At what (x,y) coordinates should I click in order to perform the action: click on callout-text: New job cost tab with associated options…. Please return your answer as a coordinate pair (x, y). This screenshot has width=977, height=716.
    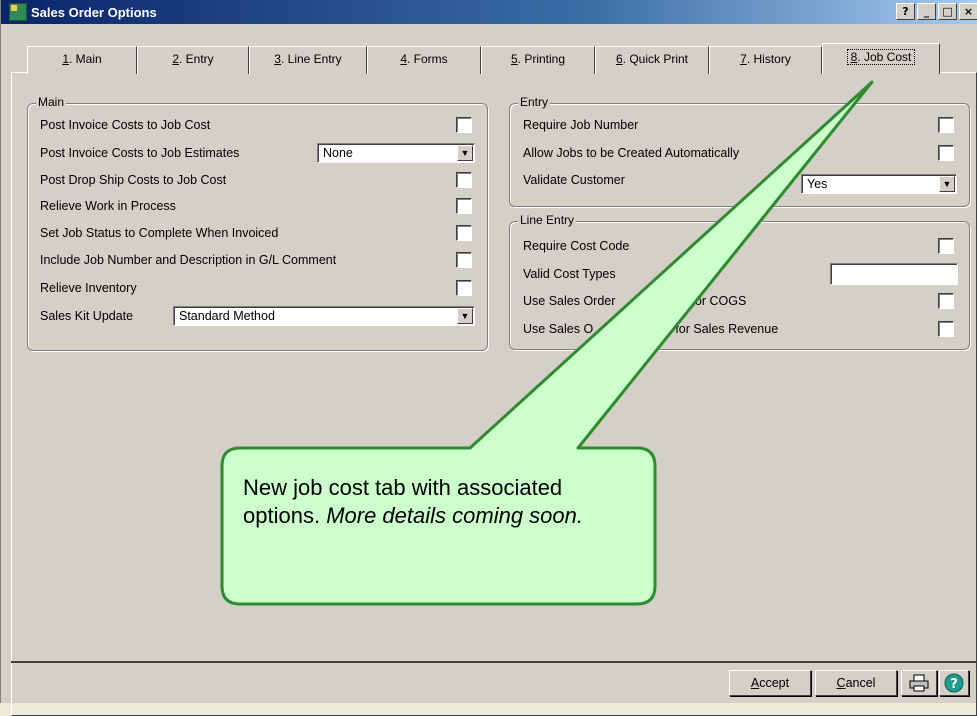
    Looking at the image, I should click on (443, 502).